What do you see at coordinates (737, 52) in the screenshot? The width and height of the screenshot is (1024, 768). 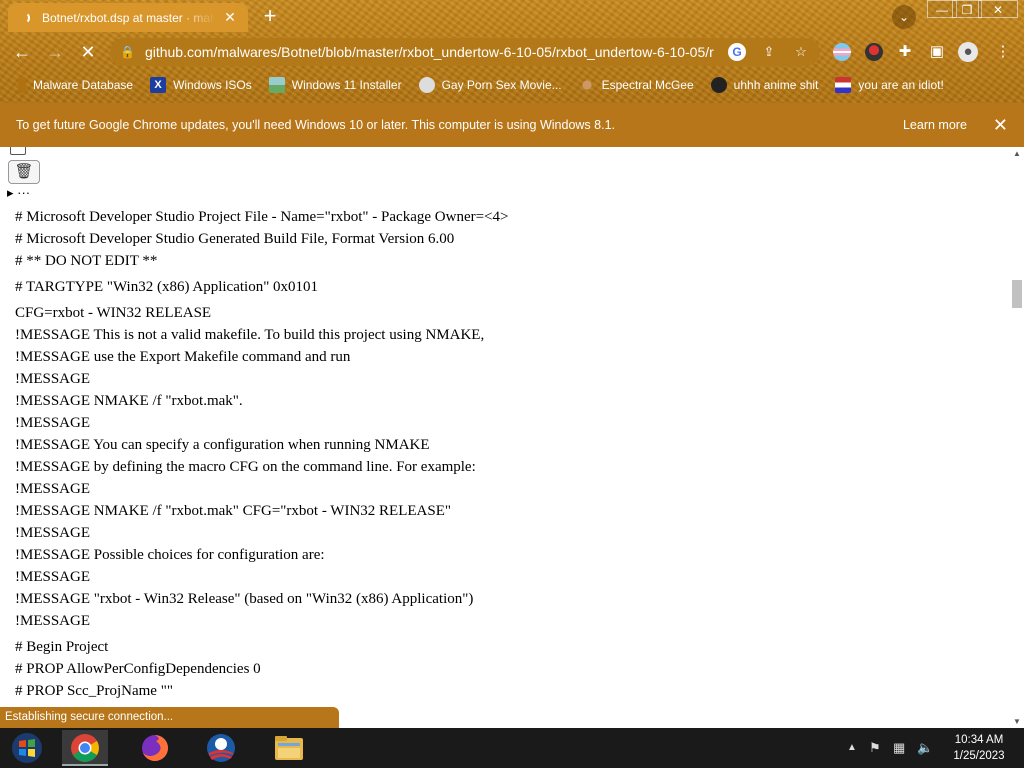 I see `google-lens-icon: G` at bounding box center [737, 52].